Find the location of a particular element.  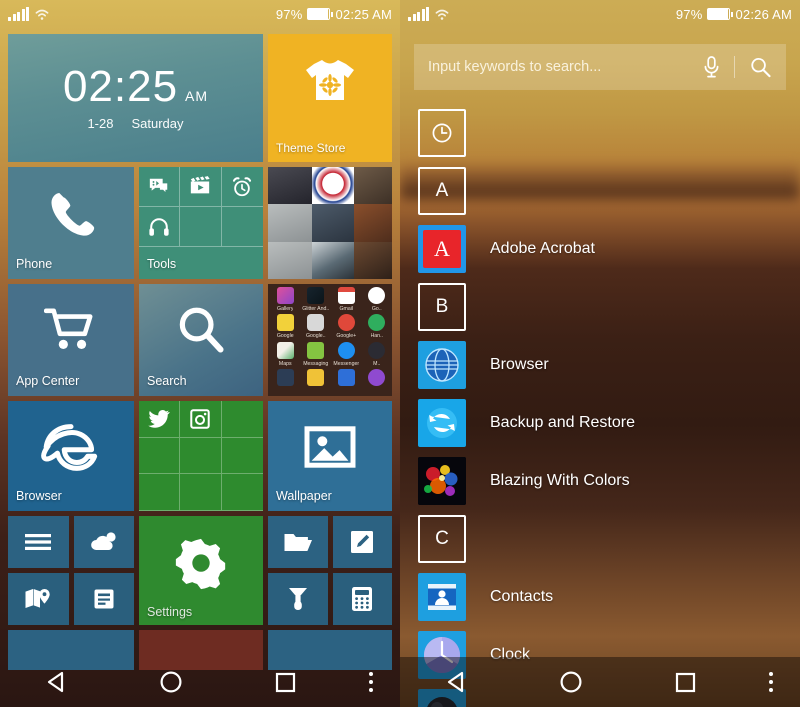

app-list-item-adobe-acrobat: A Adobe Acrobat is located at coordinates (600, 249).